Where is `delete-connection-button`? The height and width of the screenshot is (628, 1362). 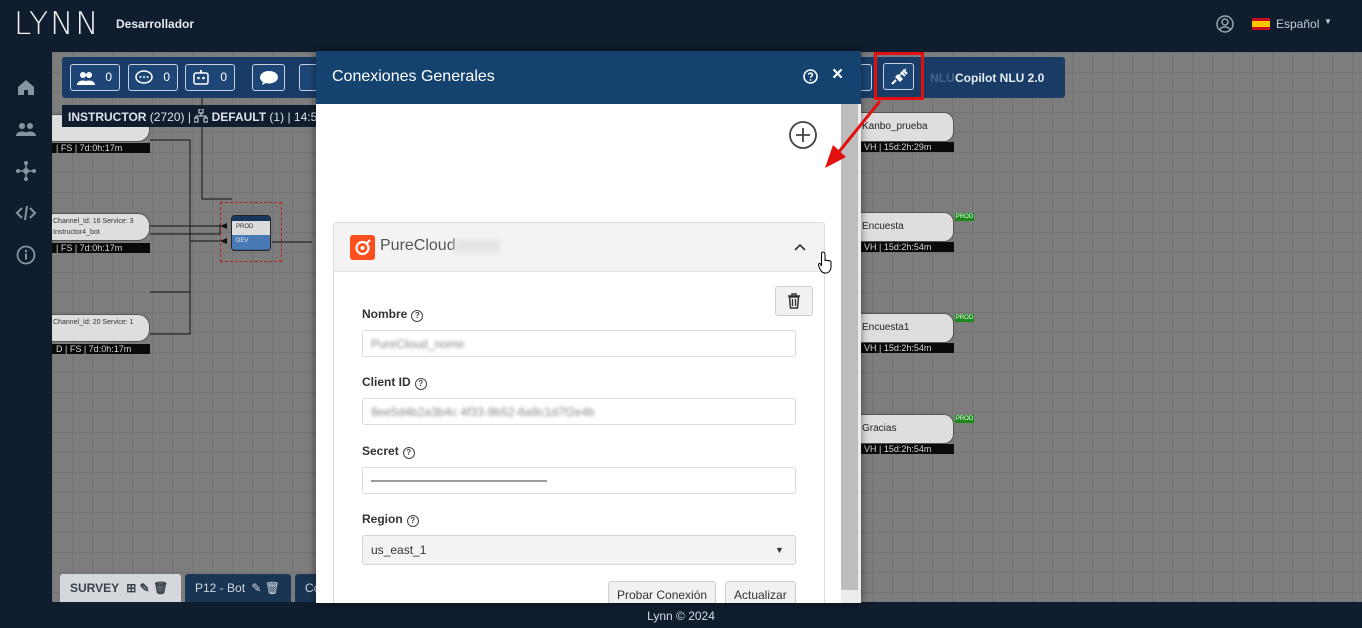 delete-connection-button is located at coordinates (794, 301).